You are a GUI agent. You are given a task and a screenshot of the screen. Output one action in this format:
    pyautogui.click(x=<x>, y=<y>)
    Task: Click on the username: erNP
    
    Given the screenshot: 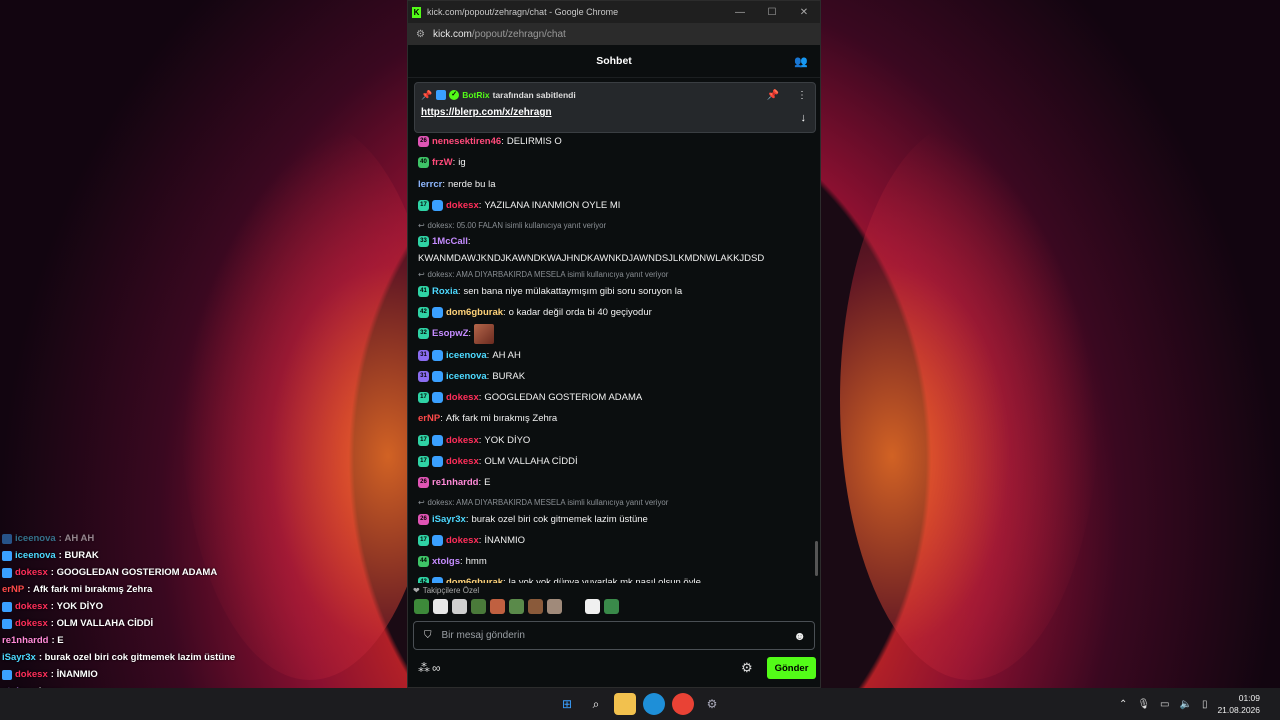 What is the action you would take?
    pyautogui.click(x=429, y=418)
    